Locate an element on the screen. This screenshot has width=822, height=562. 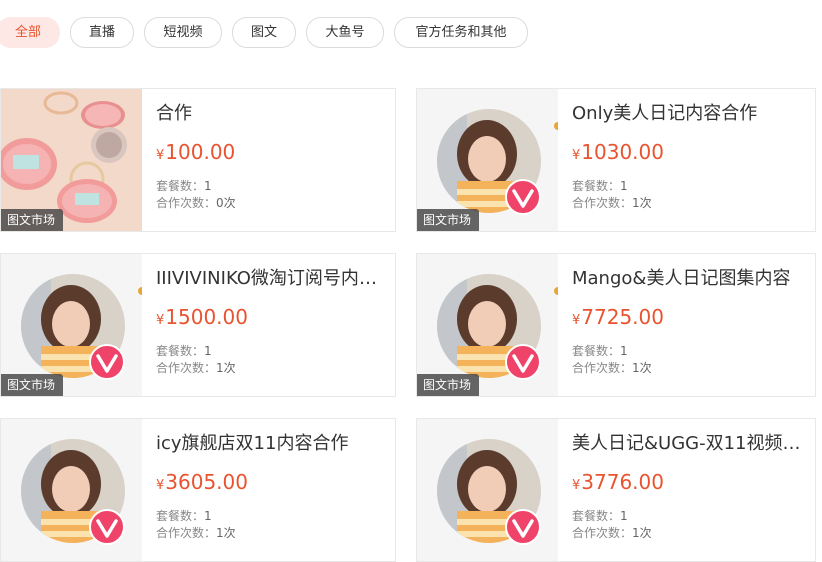
listing-card: 图文市场 Only美人日记内容合作 ¥1030.00 套餐数：1 合作次数：1次 is located at coordinates (616, 160).